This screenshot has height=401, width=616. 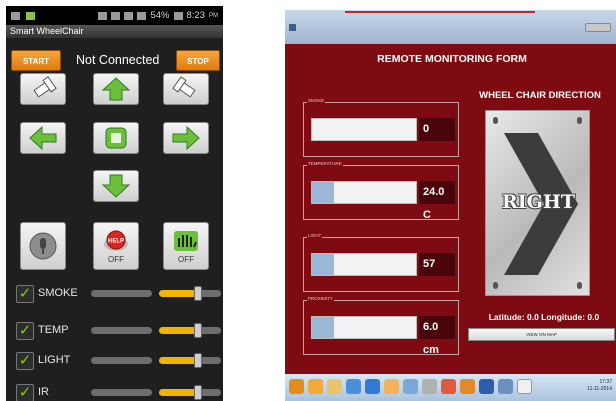 What do you see at coordinates (315, 235) in the screenshot?
I see `group-label: LIGHT` at bounding box center [315, 235].